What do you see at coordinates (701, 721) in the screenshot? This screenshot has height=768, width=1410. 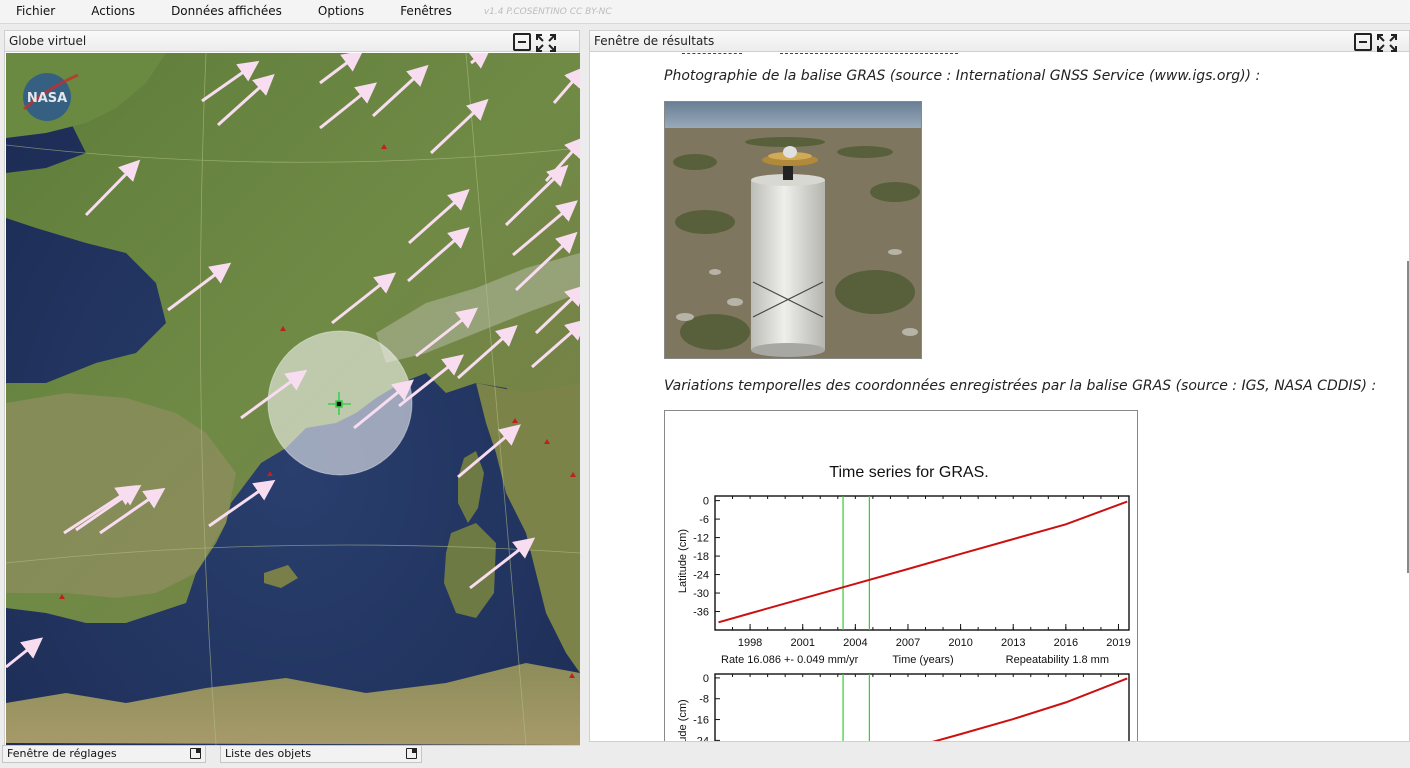 I see `y-tick-label: -16` at bounding box center [701, 721].